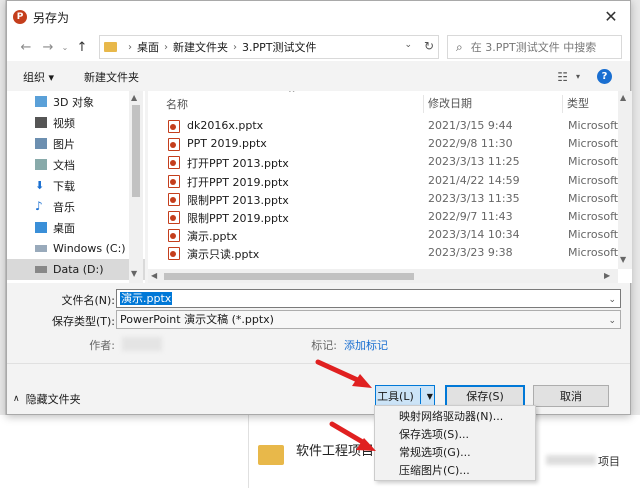 This screenshot has width=640, height=488. Describe the element at coordinates (459, 46) in the screenshot. I see `search-icon: ⌕` at that location.